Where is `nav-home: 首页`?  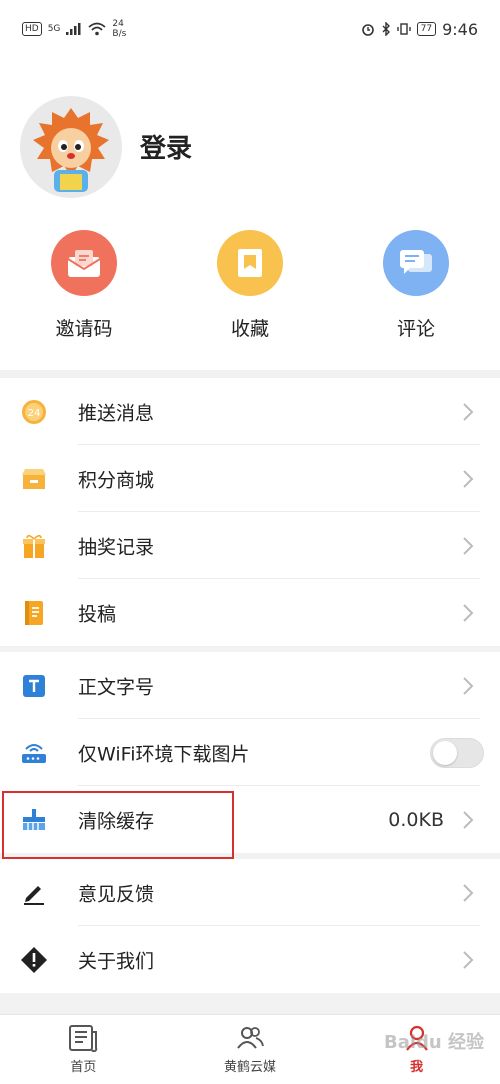
nav-home: 首页 is located at coordinates (83, 1049).